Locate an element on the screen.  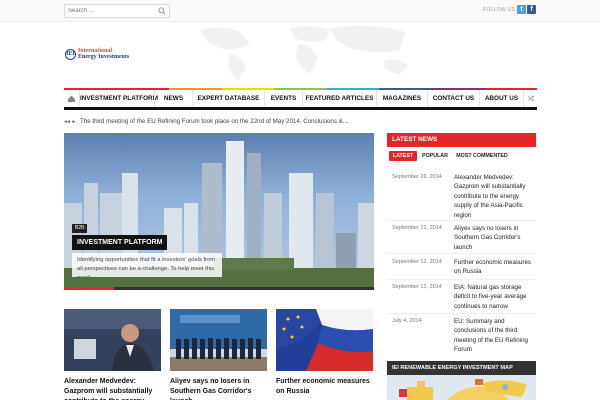
facebook-icon: f is located at coordinates (531, 9).